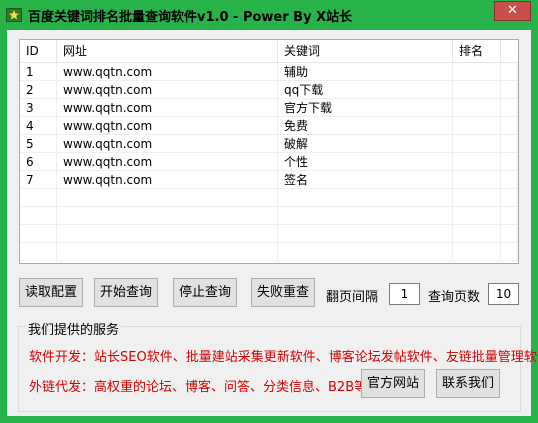 This screenshot has height=423, width=538. What do you see at coordinates (365, 162) in the screenshot?
I see `cell-keyword: 个性` at bounding box center [365, 162].